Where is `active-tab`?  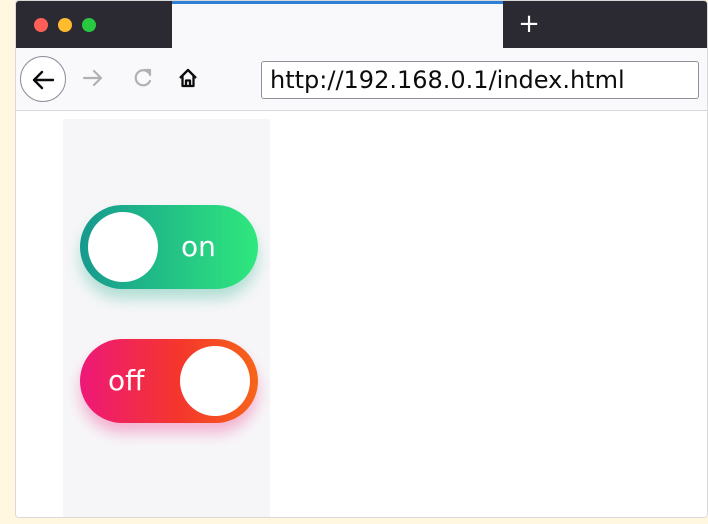
active-tab is located at coordinates (337, 24).